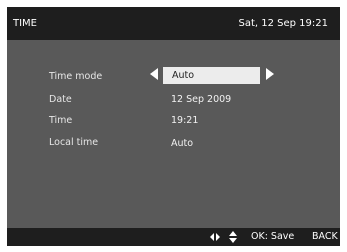 The image size is (347, 252). I want to click on current-datetime: Sat, 12 Sep 19:21, so click(283, 23).